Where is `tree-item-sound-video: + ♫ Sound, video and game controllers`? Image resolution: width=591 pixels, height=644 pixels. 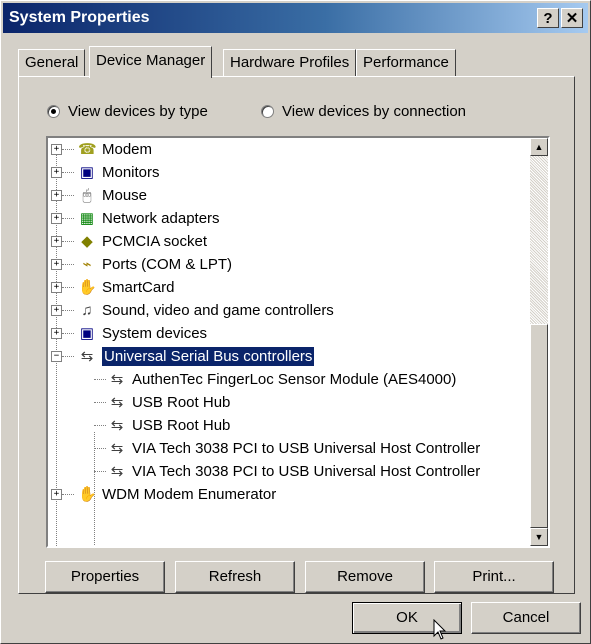 tree-item-sound-video: + ♫ Sound, video and game controllers is located at coordinates (191, 310).